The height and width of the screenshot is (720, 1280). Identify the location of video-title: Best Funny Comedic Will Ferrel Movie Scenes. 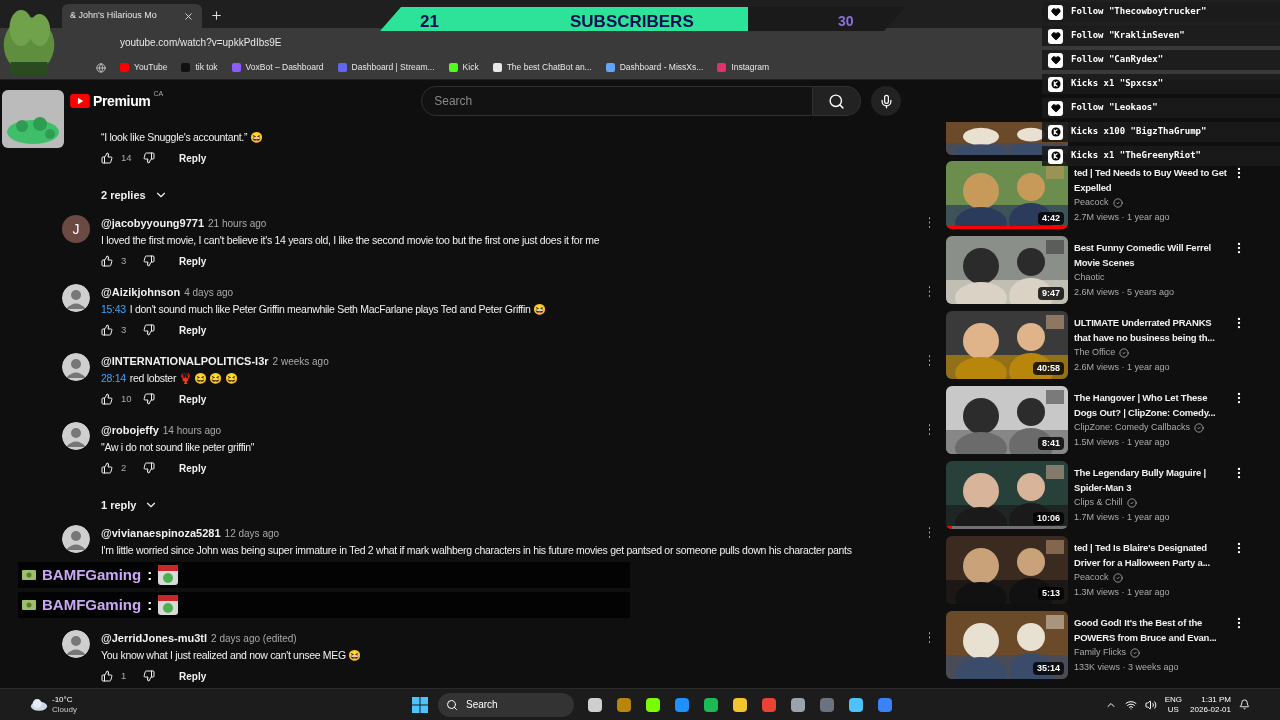
(1151, 255).